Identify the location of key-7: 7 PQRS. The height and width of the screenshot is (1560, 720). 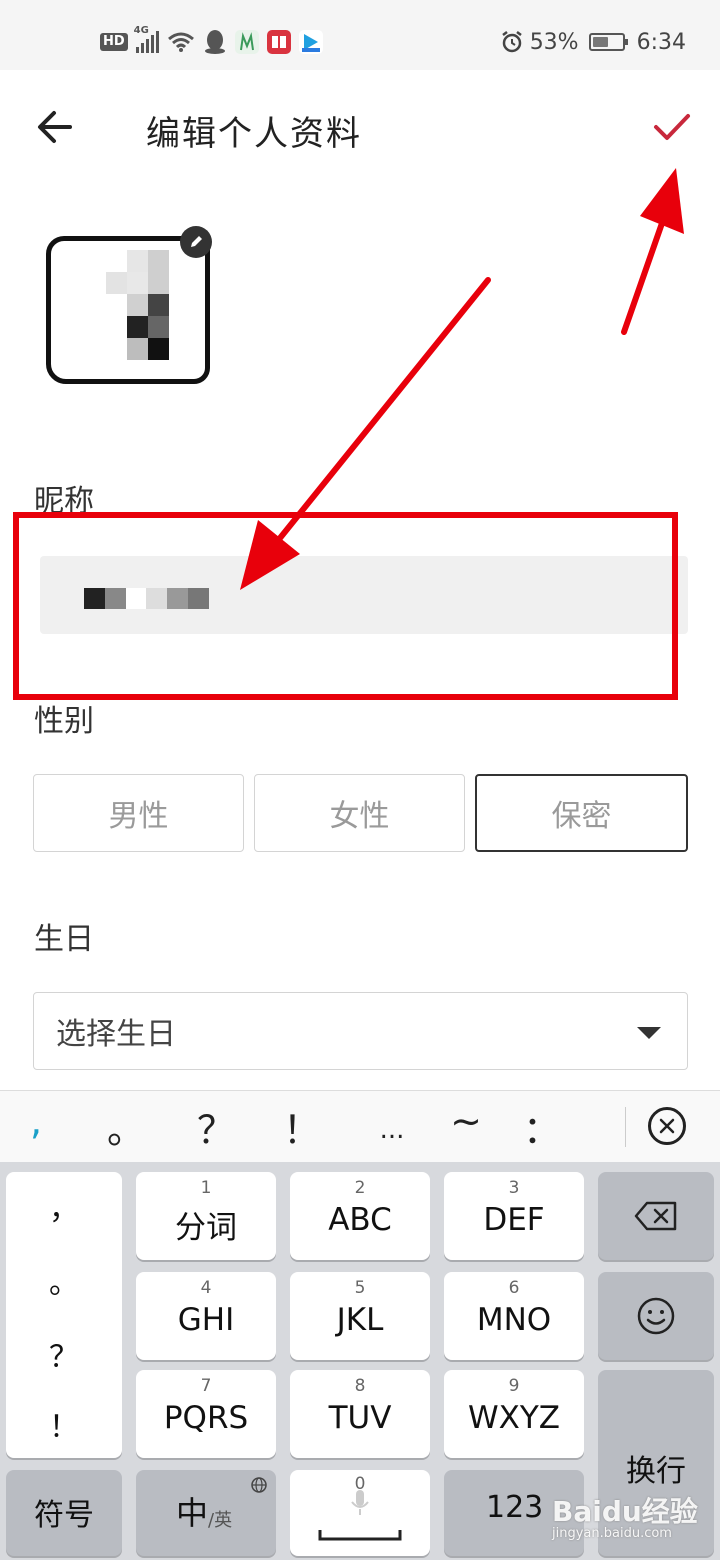
(206, 1414).